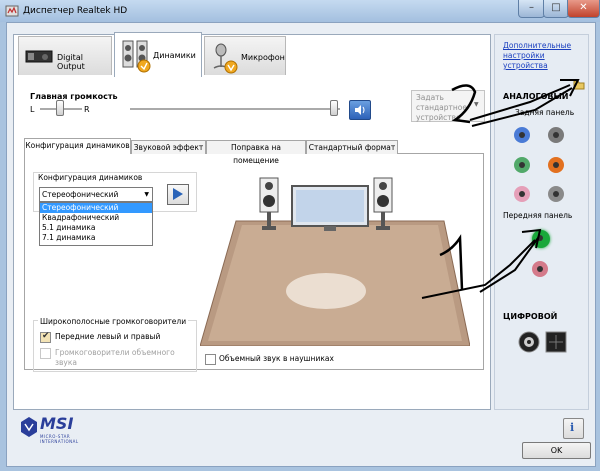  I want to click on speaker-config-label: Конфигурация динамиков, so click(90, 177).